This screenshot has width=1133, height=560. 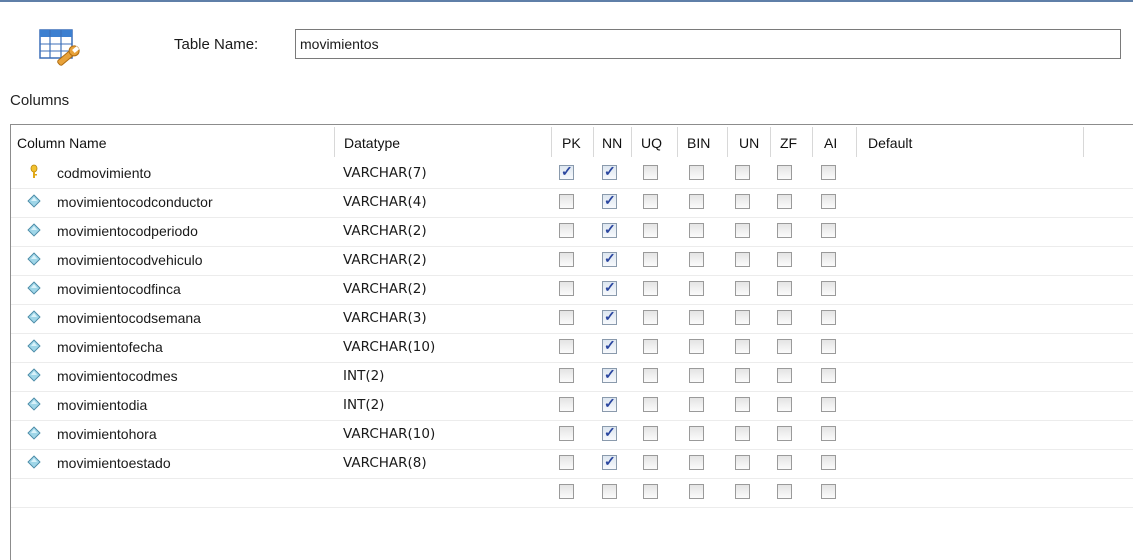 What do you see at coordinates (385, 202) in the screenshot?
I see `datatype-cell: VARCHAR(4)` at bounding box center [385, 202].